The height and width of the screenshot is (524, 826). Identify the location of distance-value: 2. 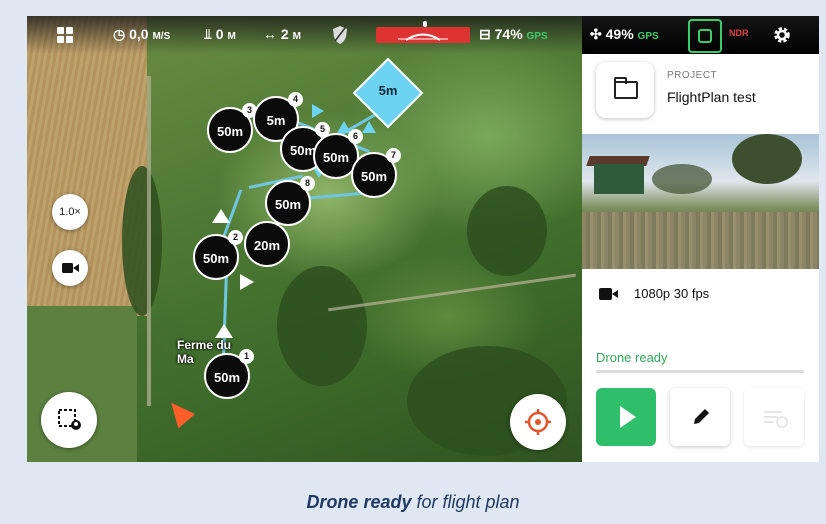
(284, 34).